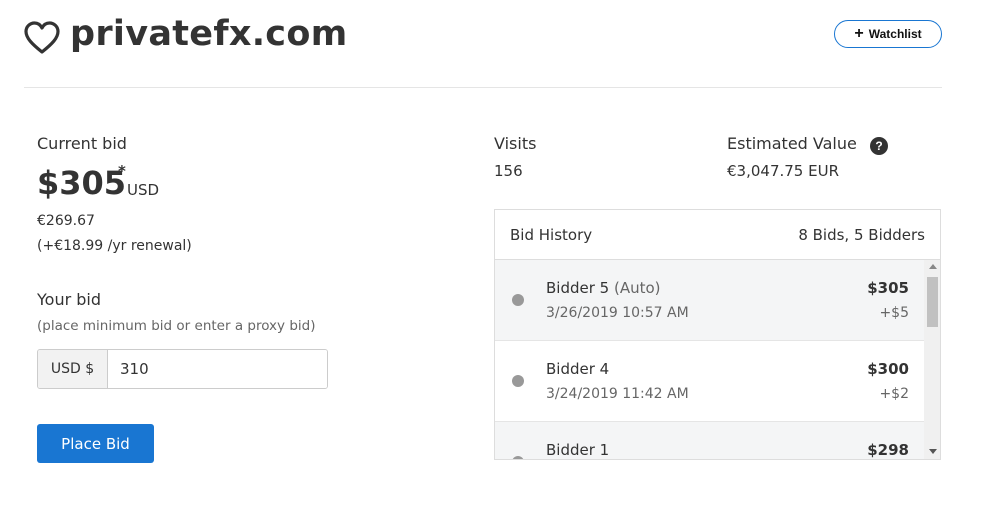 This screenshot has width=991, height=515. Describe the element at coordinates (209, 34) in the screenshot. I see `domain-title: privatefx.com` at that location.